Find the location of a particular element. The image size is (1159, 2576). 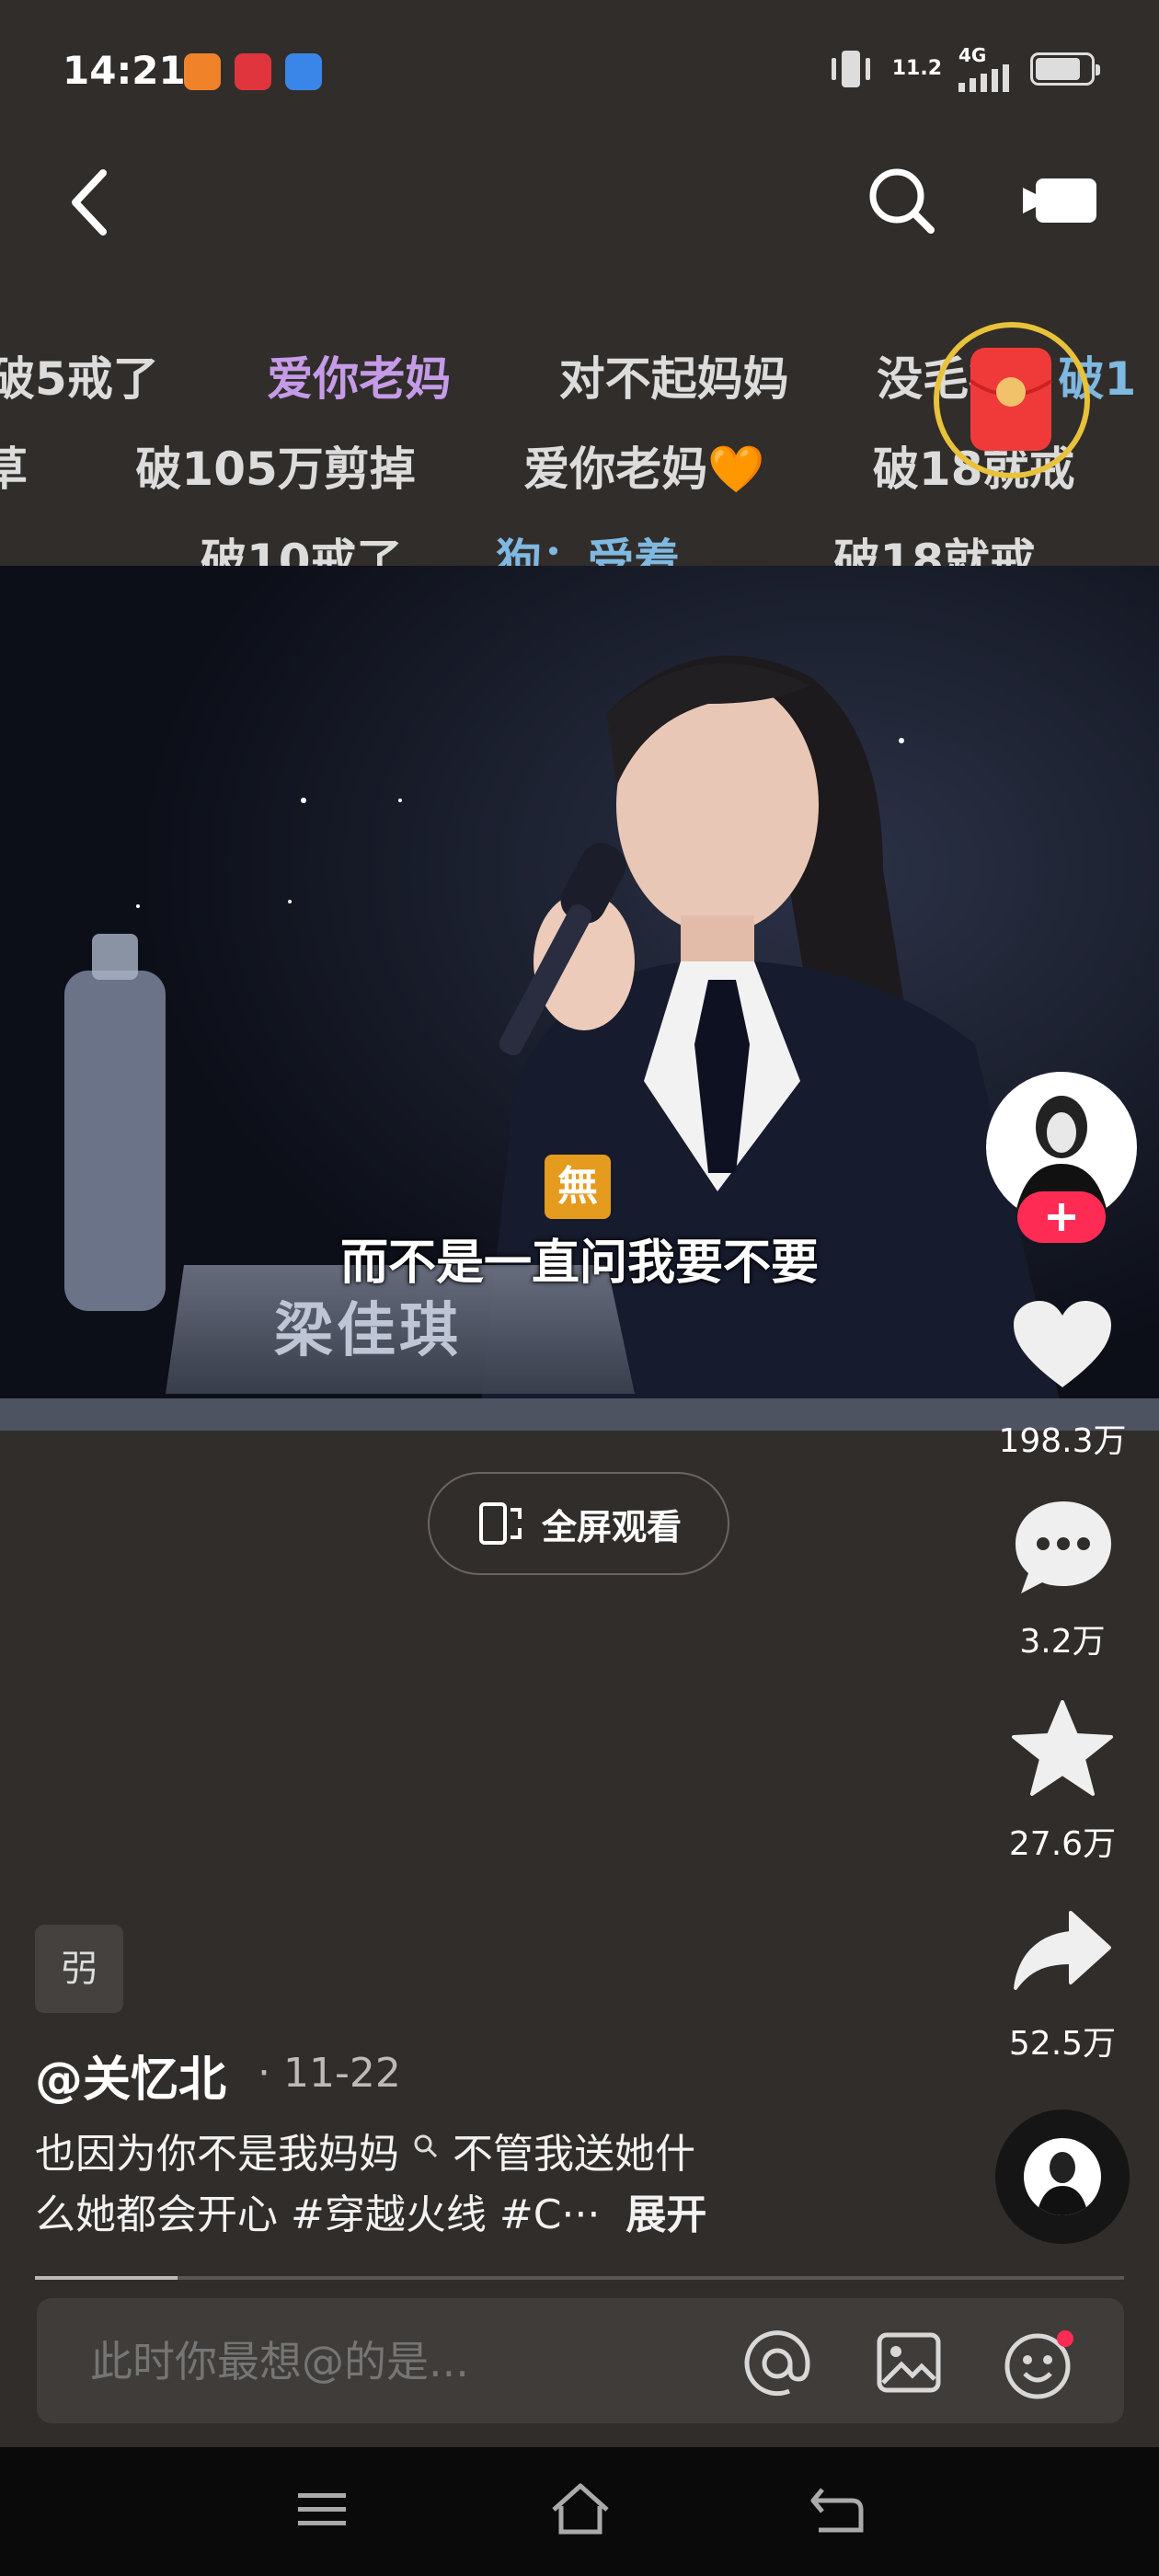

plus-icon is located at coordinates (1061, 1217).